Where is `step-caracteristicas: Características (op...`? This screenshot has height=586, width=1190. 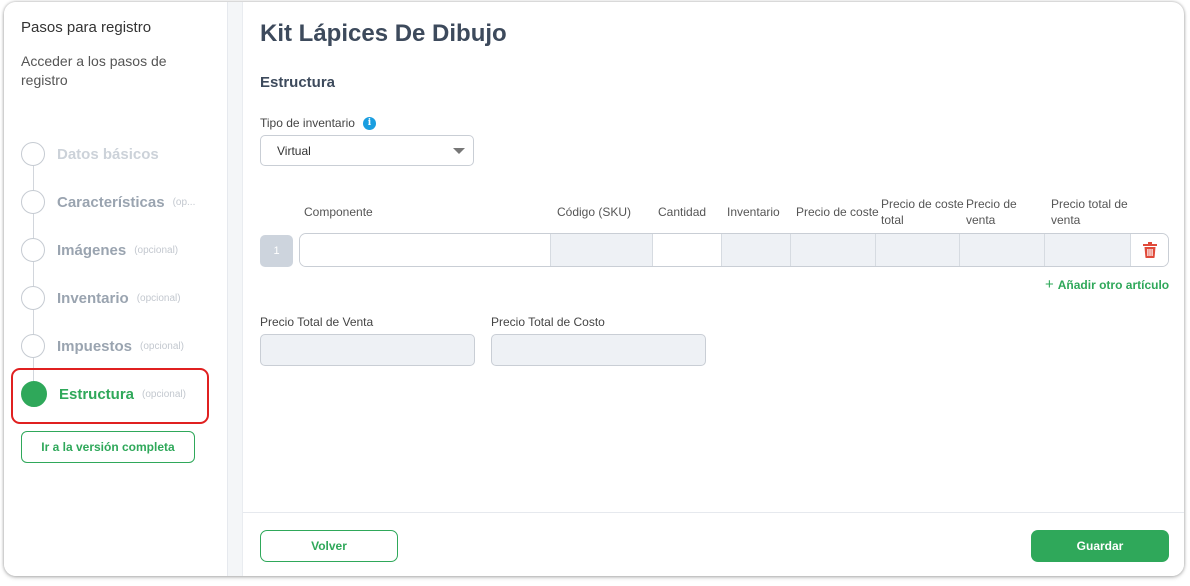 step-caracteristicas: Características (op... is located at coordinates (108, 202).